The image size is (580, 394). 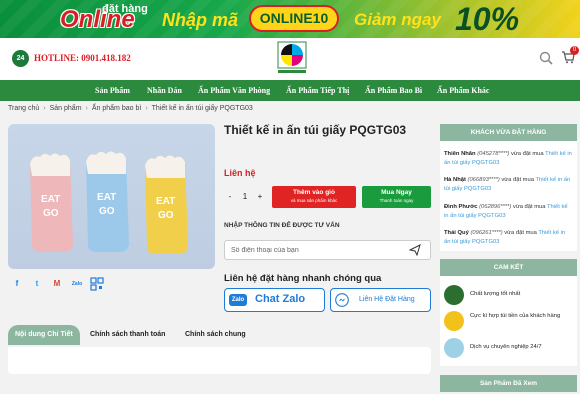 What do you see at coordinates (508, 383) in the screenshot?
I see `viewed-products-title: Sản Phẩm Đã Xem` at bounding box center [508, 383].